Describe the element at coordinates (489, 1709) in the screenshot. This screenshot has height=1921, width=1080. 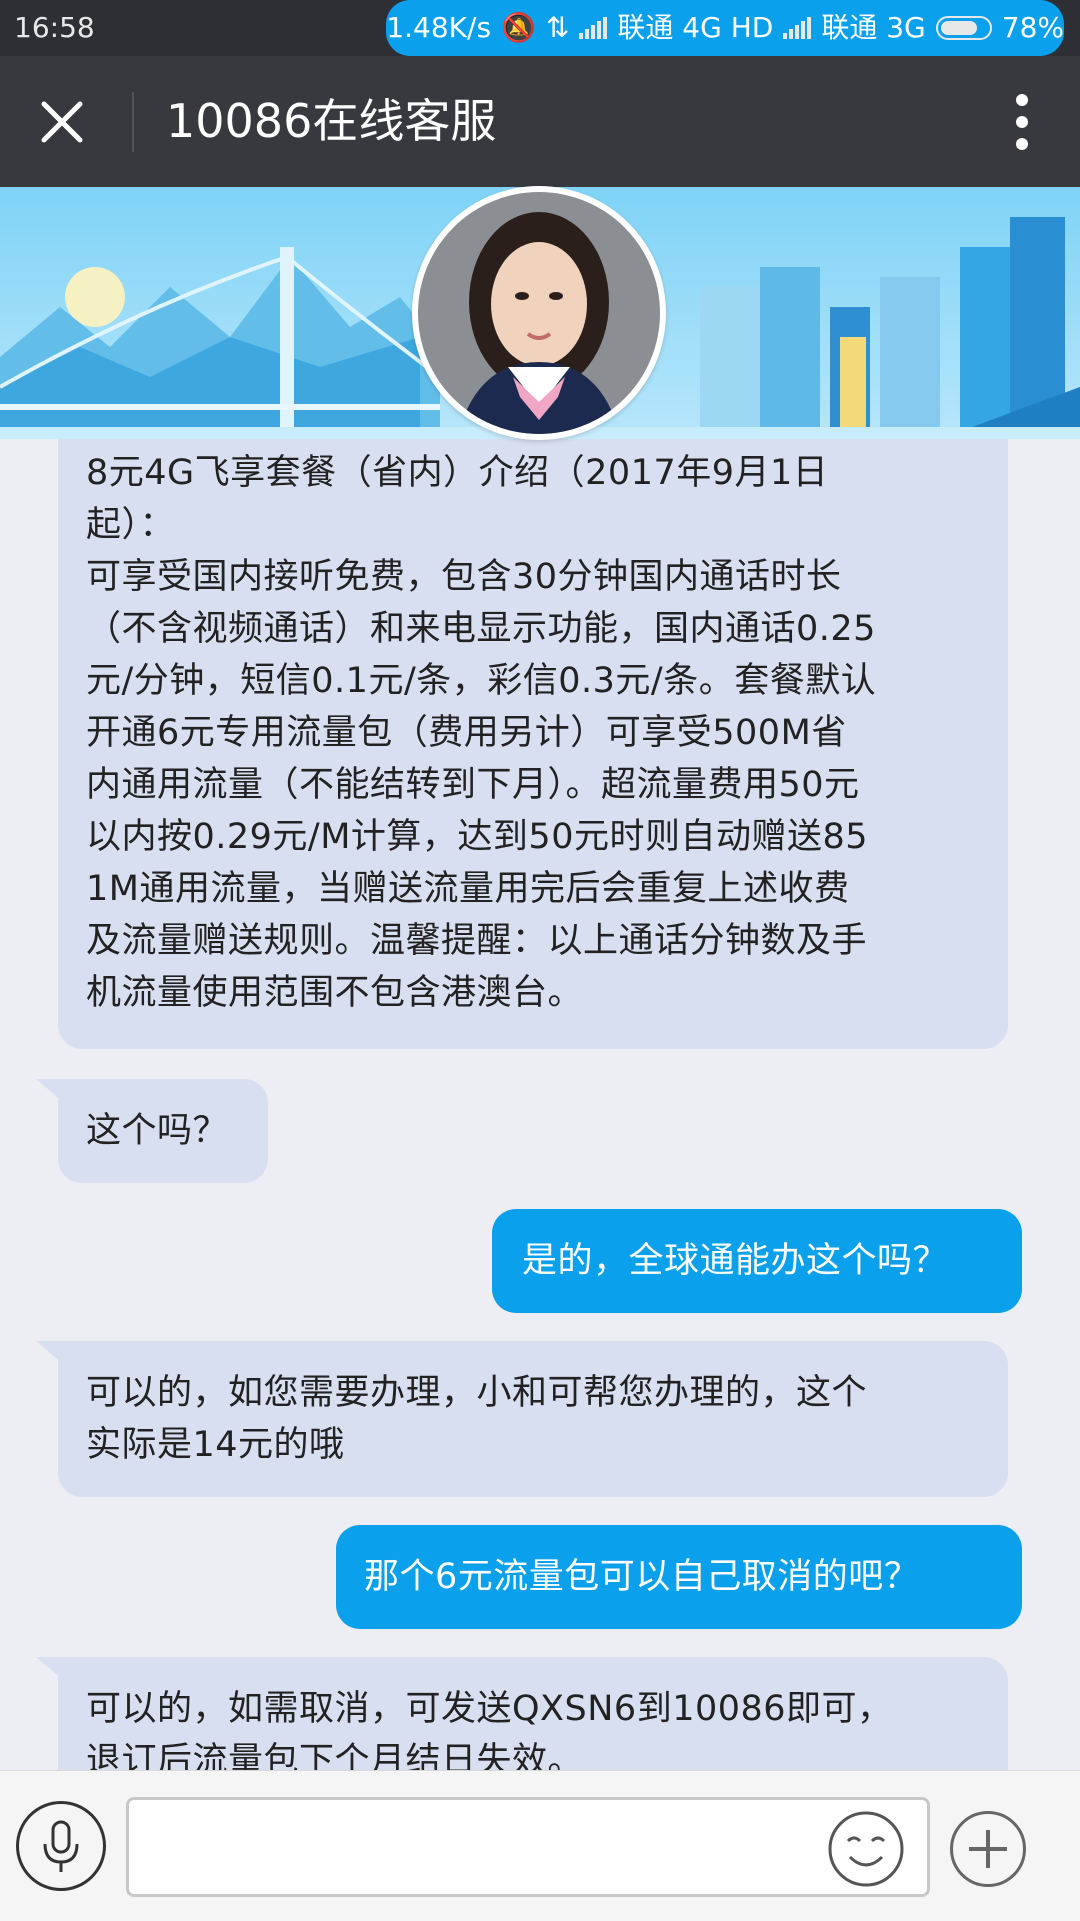
I see `message-line: 可以的，如需取消，可发送QXSN6到10086即可，` at that location.